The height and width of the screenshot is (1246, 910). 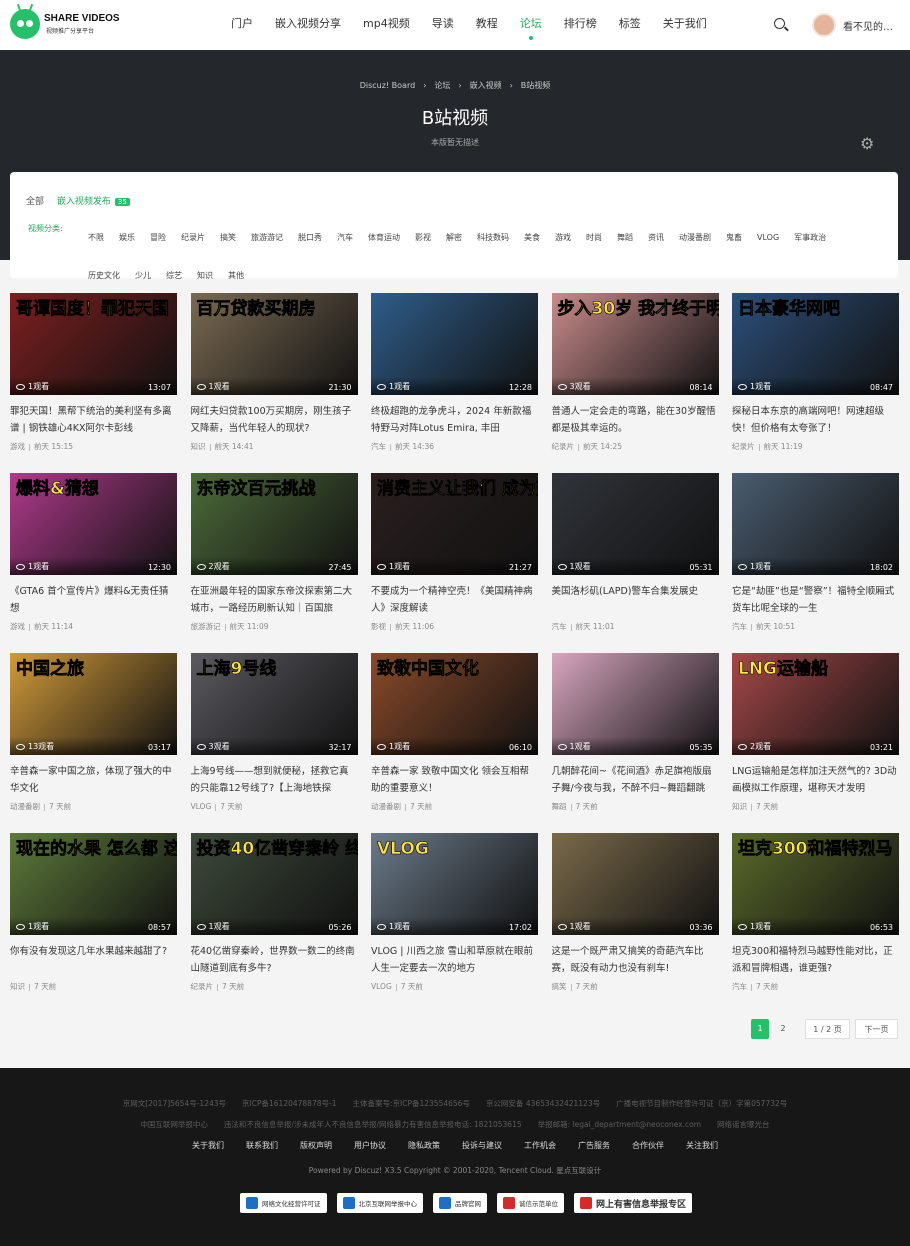 What do you see at coordinates (283, 1203) in the screenshot?
I see `culture-license-badge: 网络文化经营许可证` at bounding box center [283, 1203].